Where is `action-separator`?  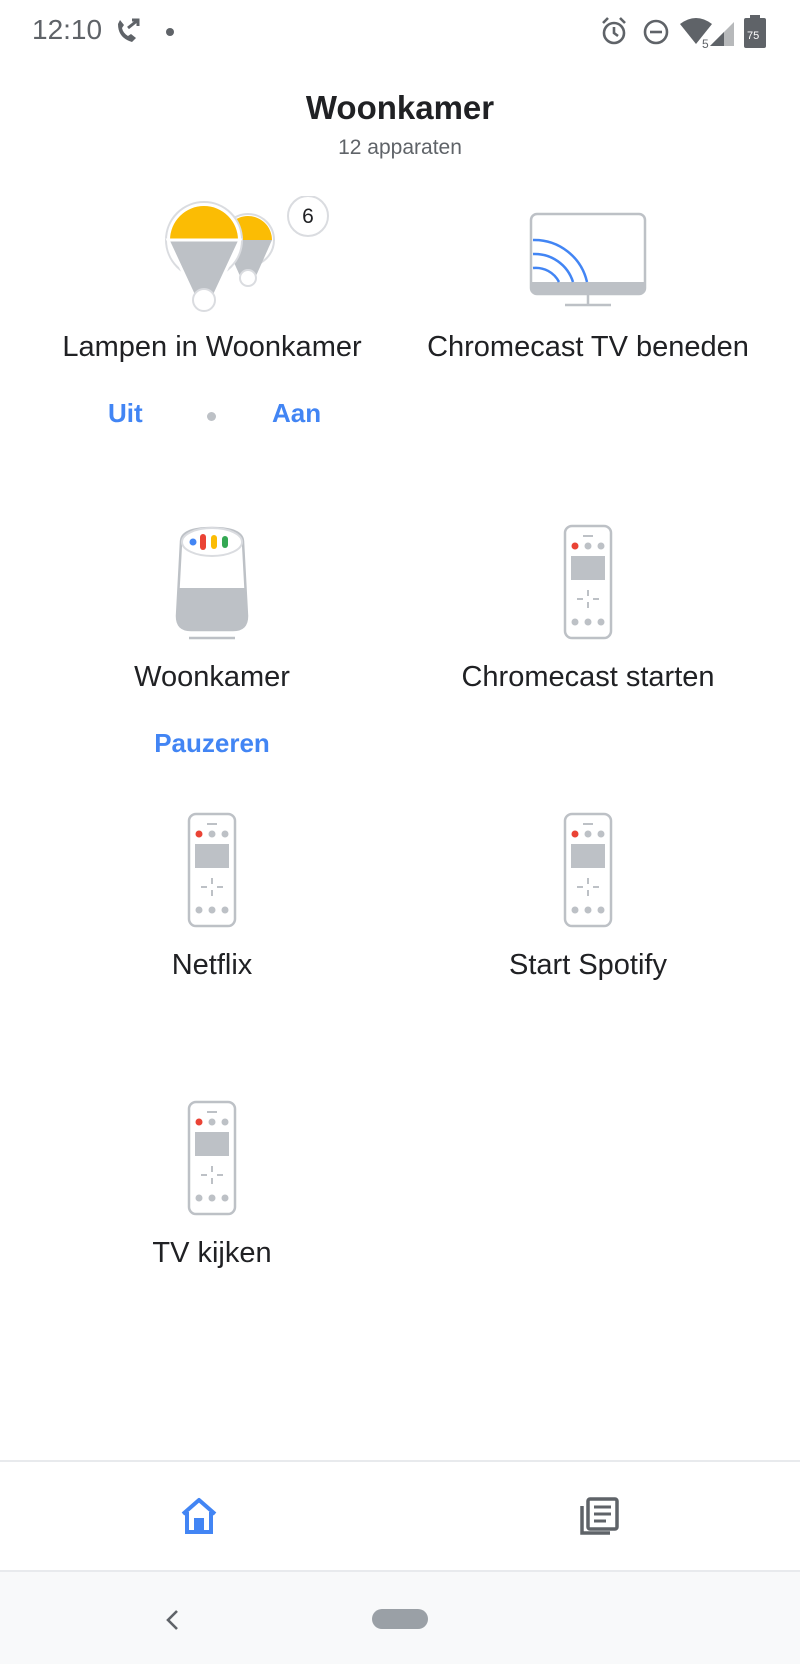
action-separator is located at coordinates (211, 416).